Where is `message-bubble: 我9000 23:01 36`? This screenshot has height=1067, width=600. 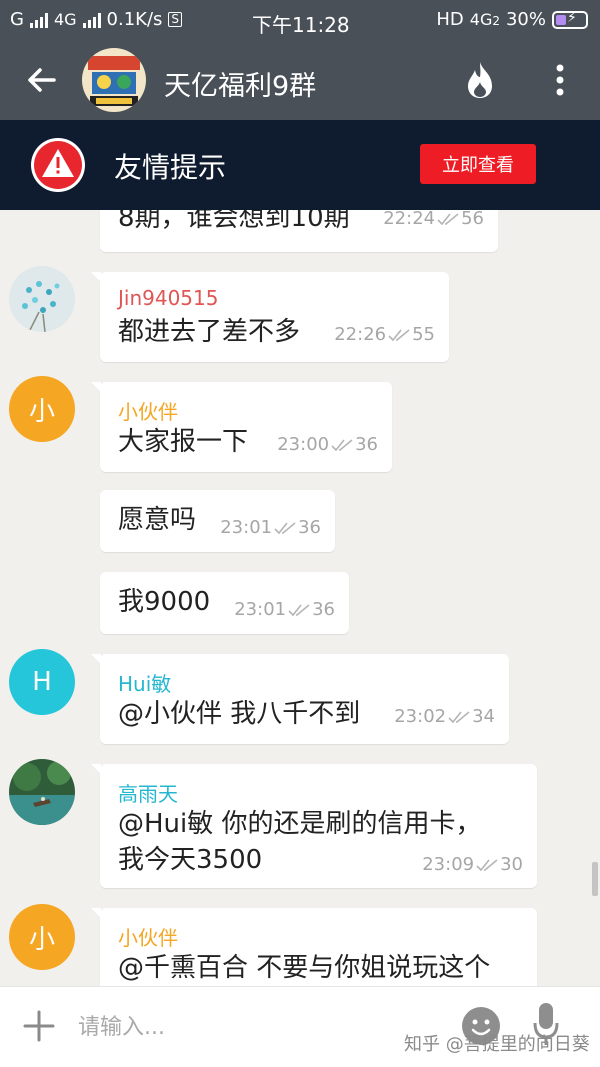 message-bubble: 我9000 23:01 36 is located at coordinates (224, 603).